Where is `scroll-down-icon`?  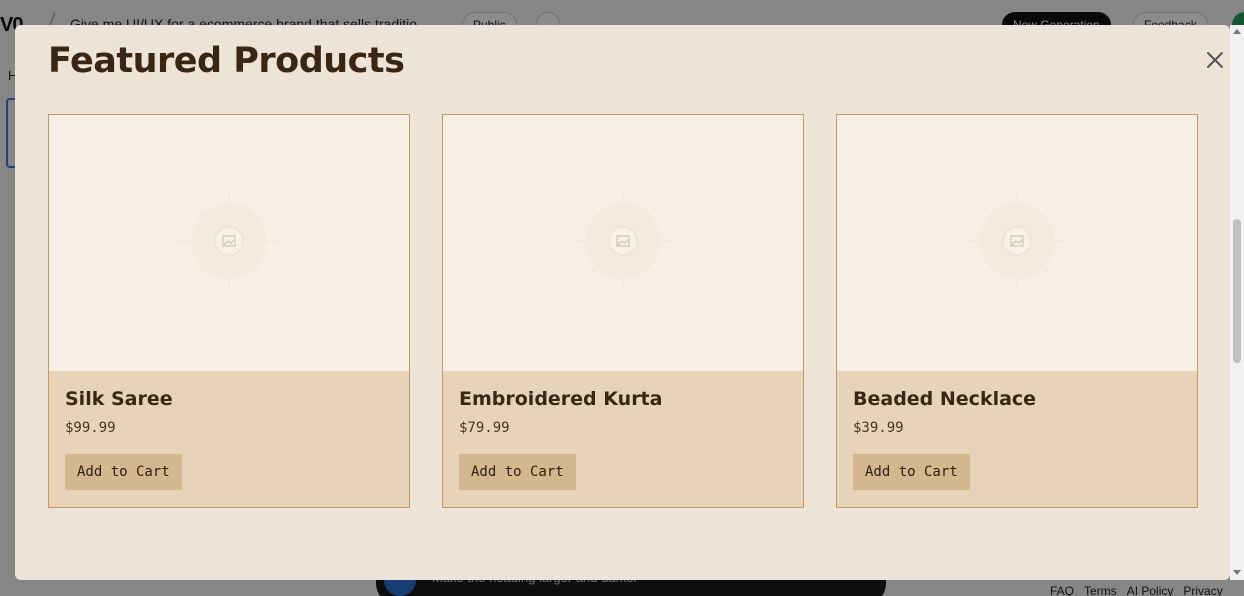
scroll-down-icon is located at coordinates (1237, 572).